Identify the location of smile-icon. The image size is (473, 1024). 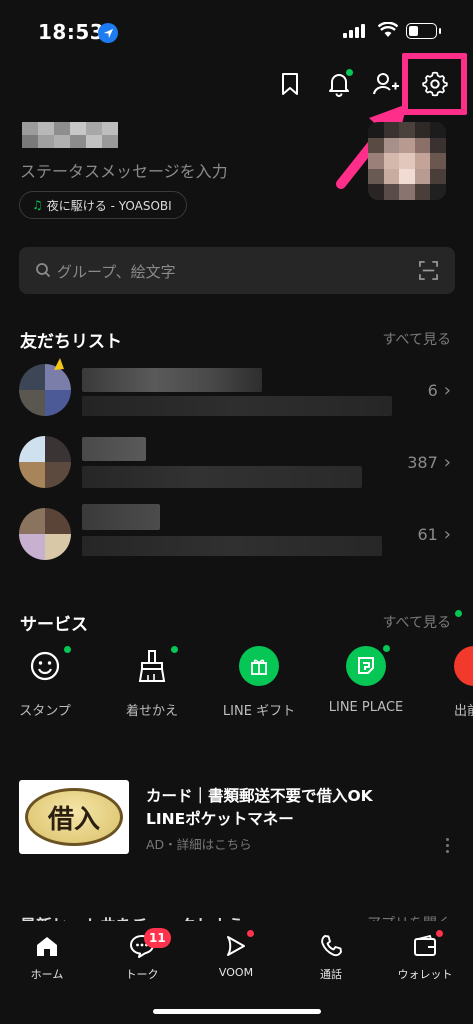
(48, 666).